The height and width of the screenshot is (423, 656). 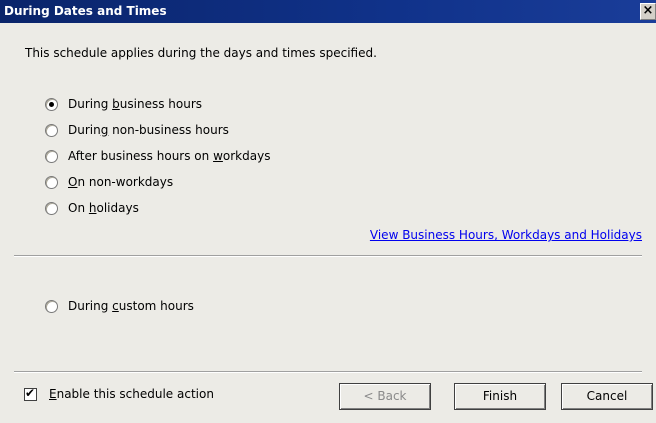 What do you see at coordinates (607, 396) in the screenshot?
I see `cancel-button: Cancel` at bounding box center [607, 396].